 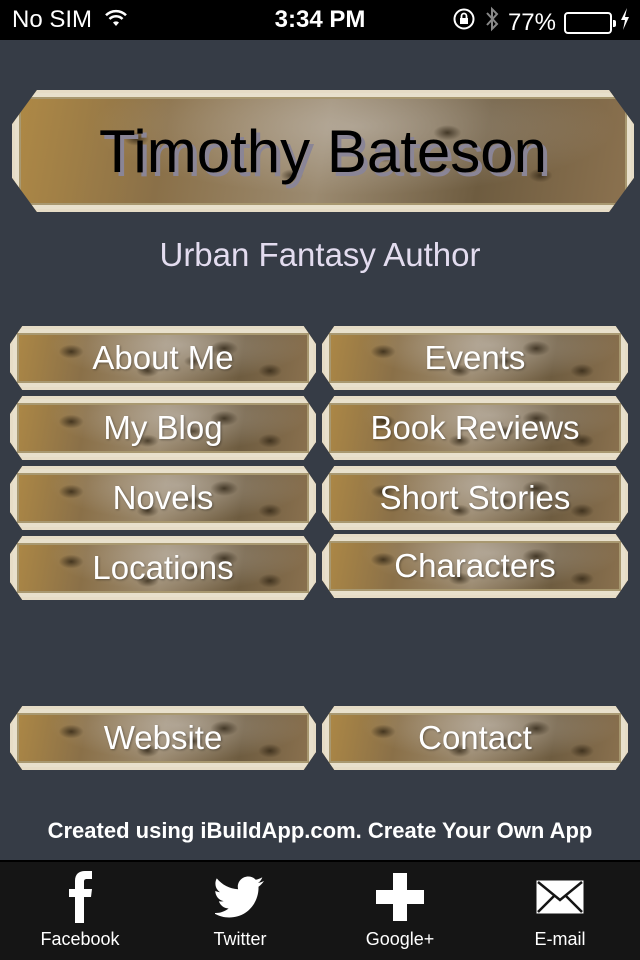 I want to click on menu-button-characters: Characters, so click(x=475, y=566).